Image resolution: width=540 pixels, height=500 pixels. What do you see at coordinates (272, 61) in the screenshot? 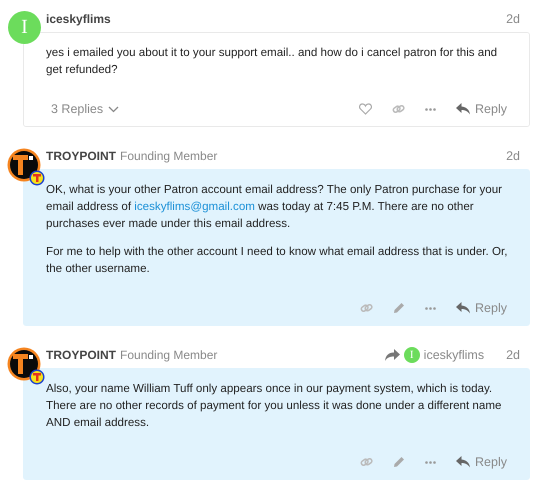
I see `post-text: yes i emailed you about it to your support email.. and how do i cancel patron for this and get refunded?` at bounding box center [272, 61].